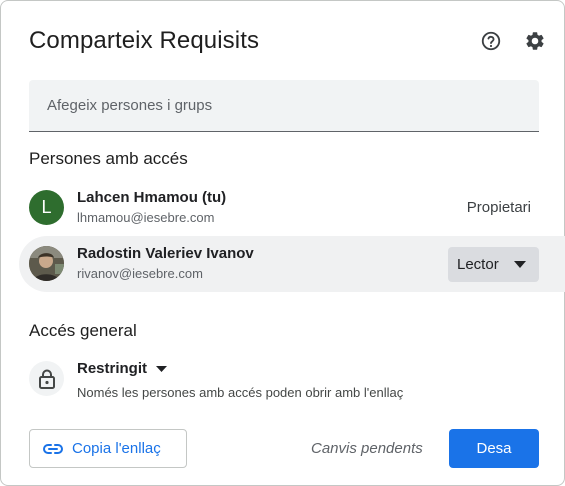  I want to click on general-access-value: Restringit, so click(112, 368).